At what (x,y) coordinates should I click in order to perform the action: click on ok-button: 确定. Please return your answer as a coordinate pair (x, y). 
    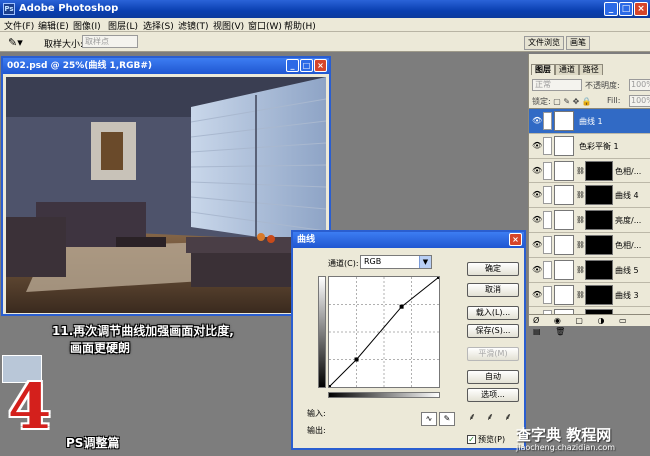
    Looking at the image, I should click on (493, 269).